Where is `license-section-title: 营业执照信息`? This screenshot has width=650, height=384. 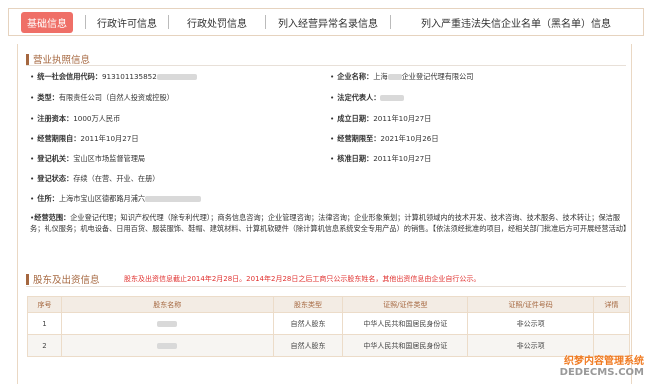
license-section-title: 营业执照信息 is located at coordinates (58, 59).